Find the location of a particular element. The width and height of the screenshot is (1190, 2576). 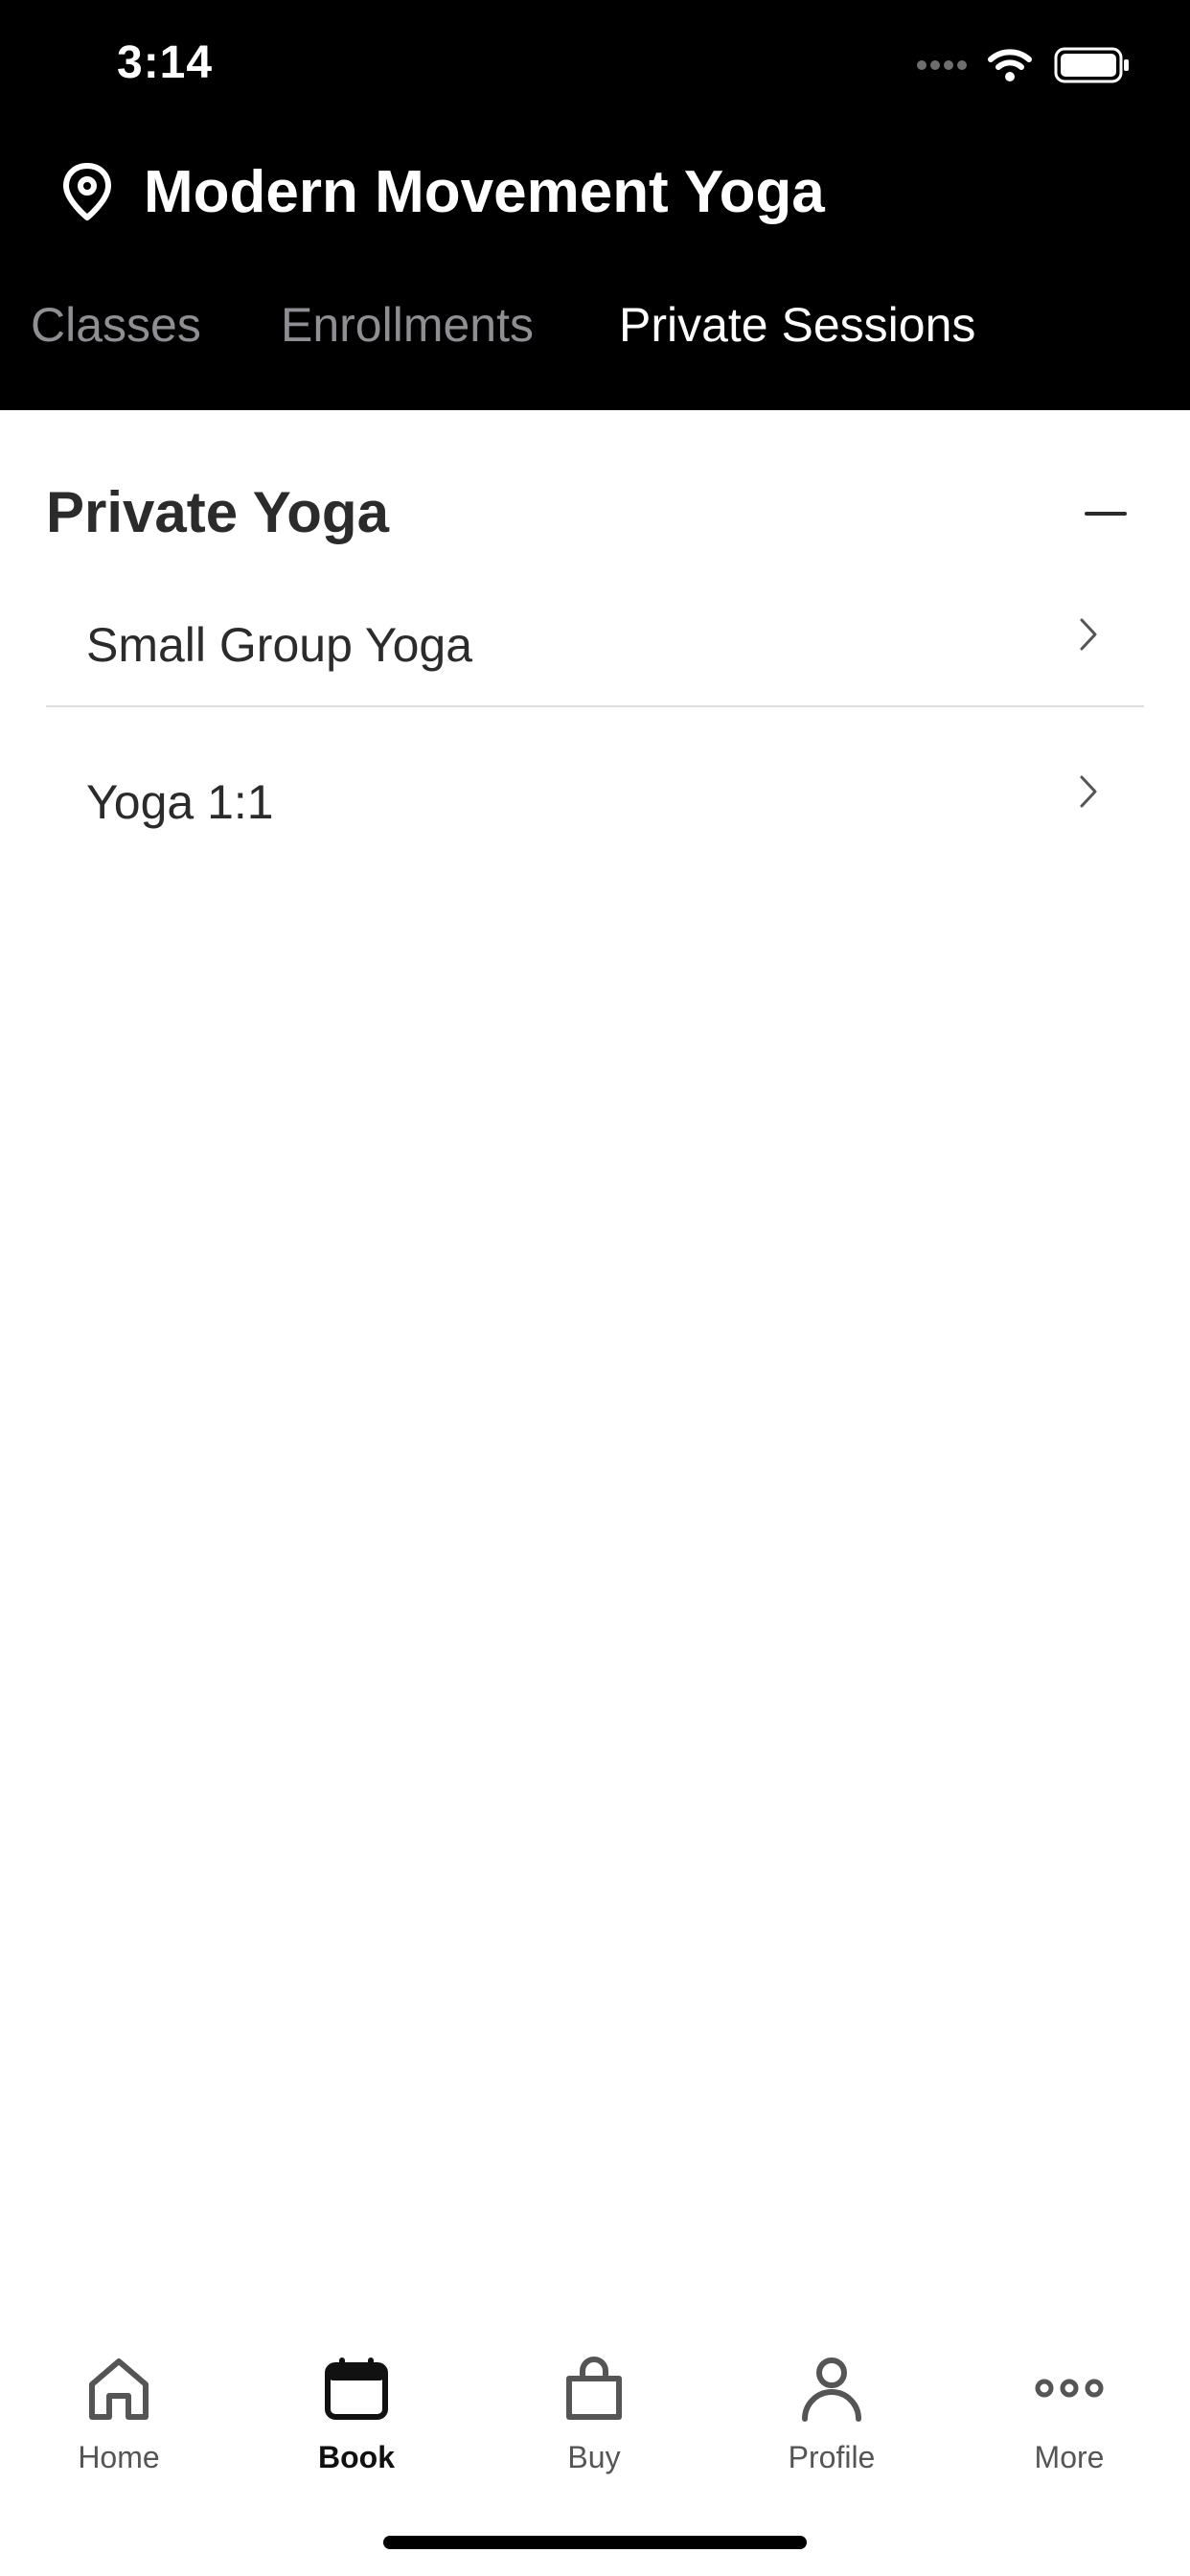

tabbar-label: Profile is located at coordinates (832, 2457).